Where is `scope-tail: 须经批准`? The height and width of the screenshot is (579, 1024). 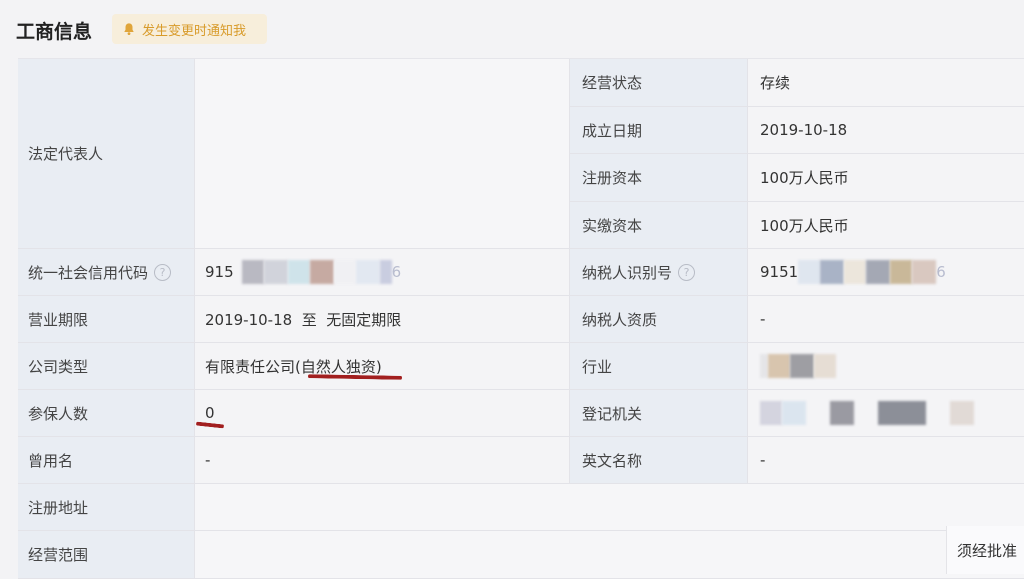
scope-tail: 须经批准 is located at coordinates (985, 550).